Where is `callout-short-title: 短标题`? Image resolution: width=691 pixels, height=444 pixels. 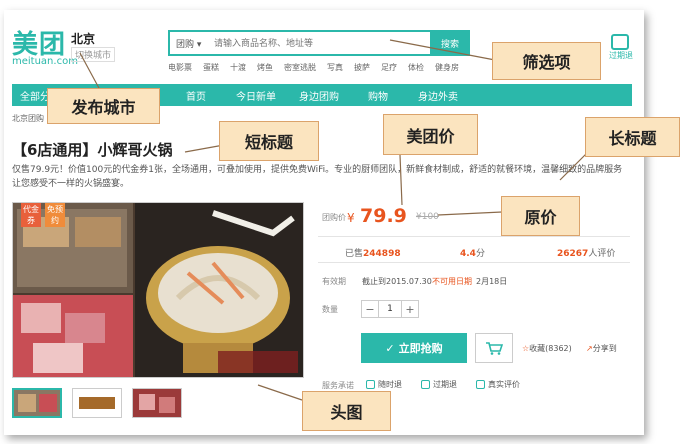
callout-short-title: 短标题 is located at coordinates (269, 141).